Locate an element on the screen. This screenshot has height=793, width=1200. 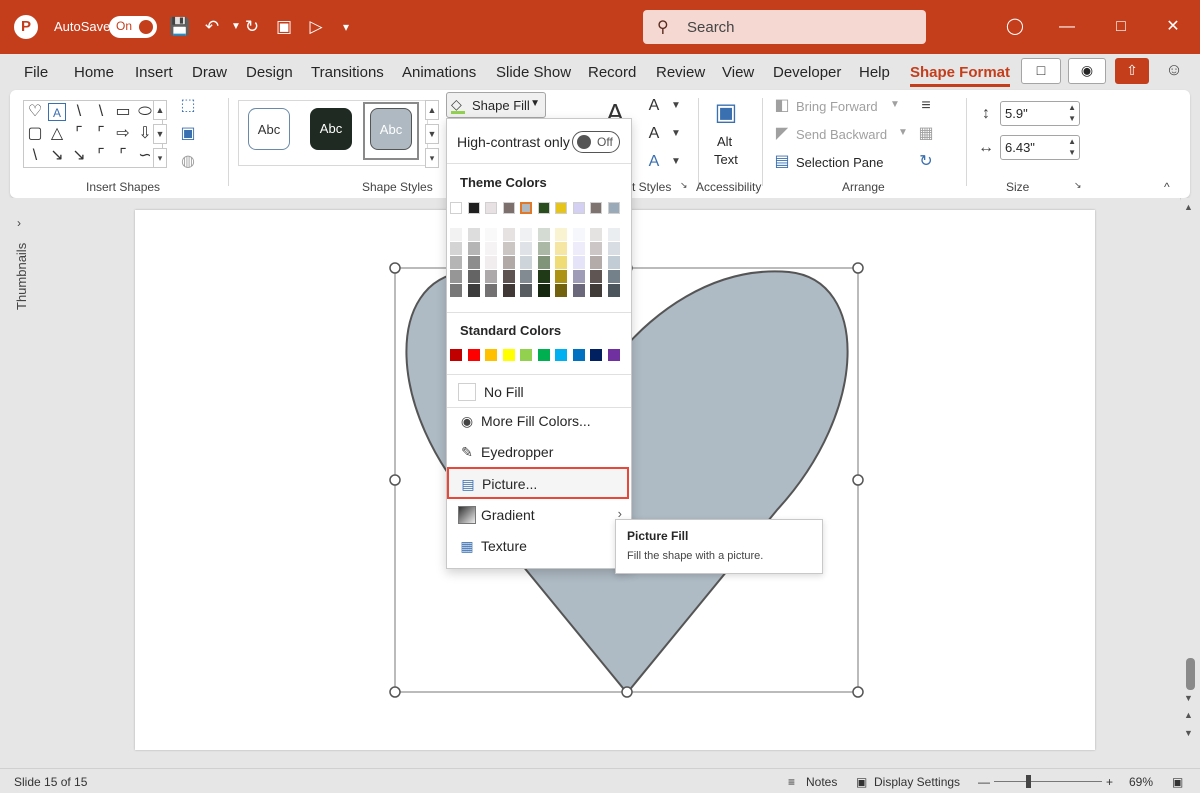
shape-fill-button: ◇ Shape Fill ▼ is located at coordinates (496, 105).